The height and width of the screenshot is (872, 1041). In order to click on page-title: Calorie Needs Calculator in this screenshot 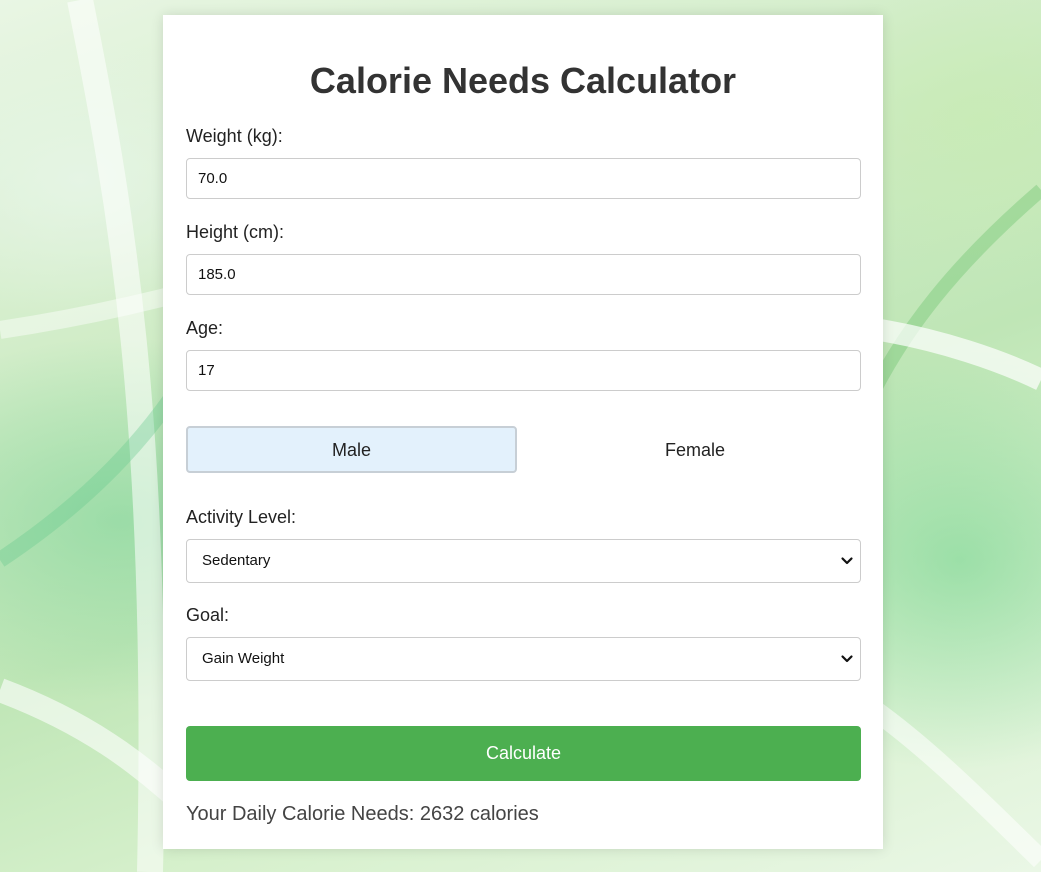, I will do `click(523, 80)`.